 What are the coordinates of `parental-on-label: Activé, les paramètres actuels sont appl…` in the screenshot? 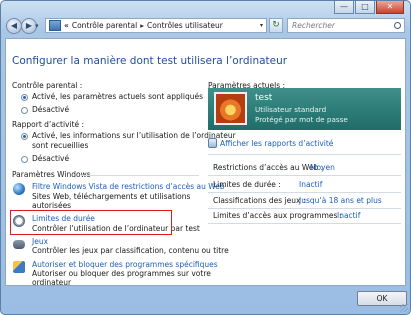 It's located at (117, 96).